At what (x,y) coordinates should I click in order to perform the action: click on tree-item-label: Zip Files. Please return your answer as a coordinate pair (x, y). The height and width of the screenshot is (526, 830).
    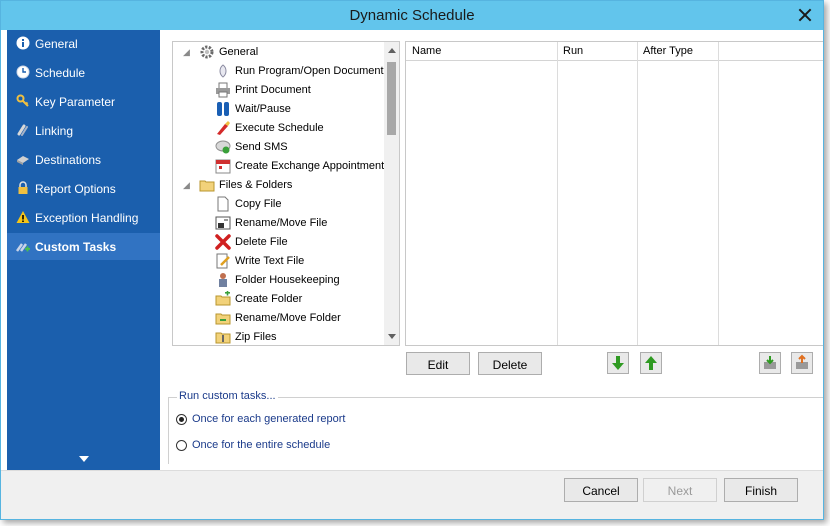
    Looking at the image, I should click on (256, 337).